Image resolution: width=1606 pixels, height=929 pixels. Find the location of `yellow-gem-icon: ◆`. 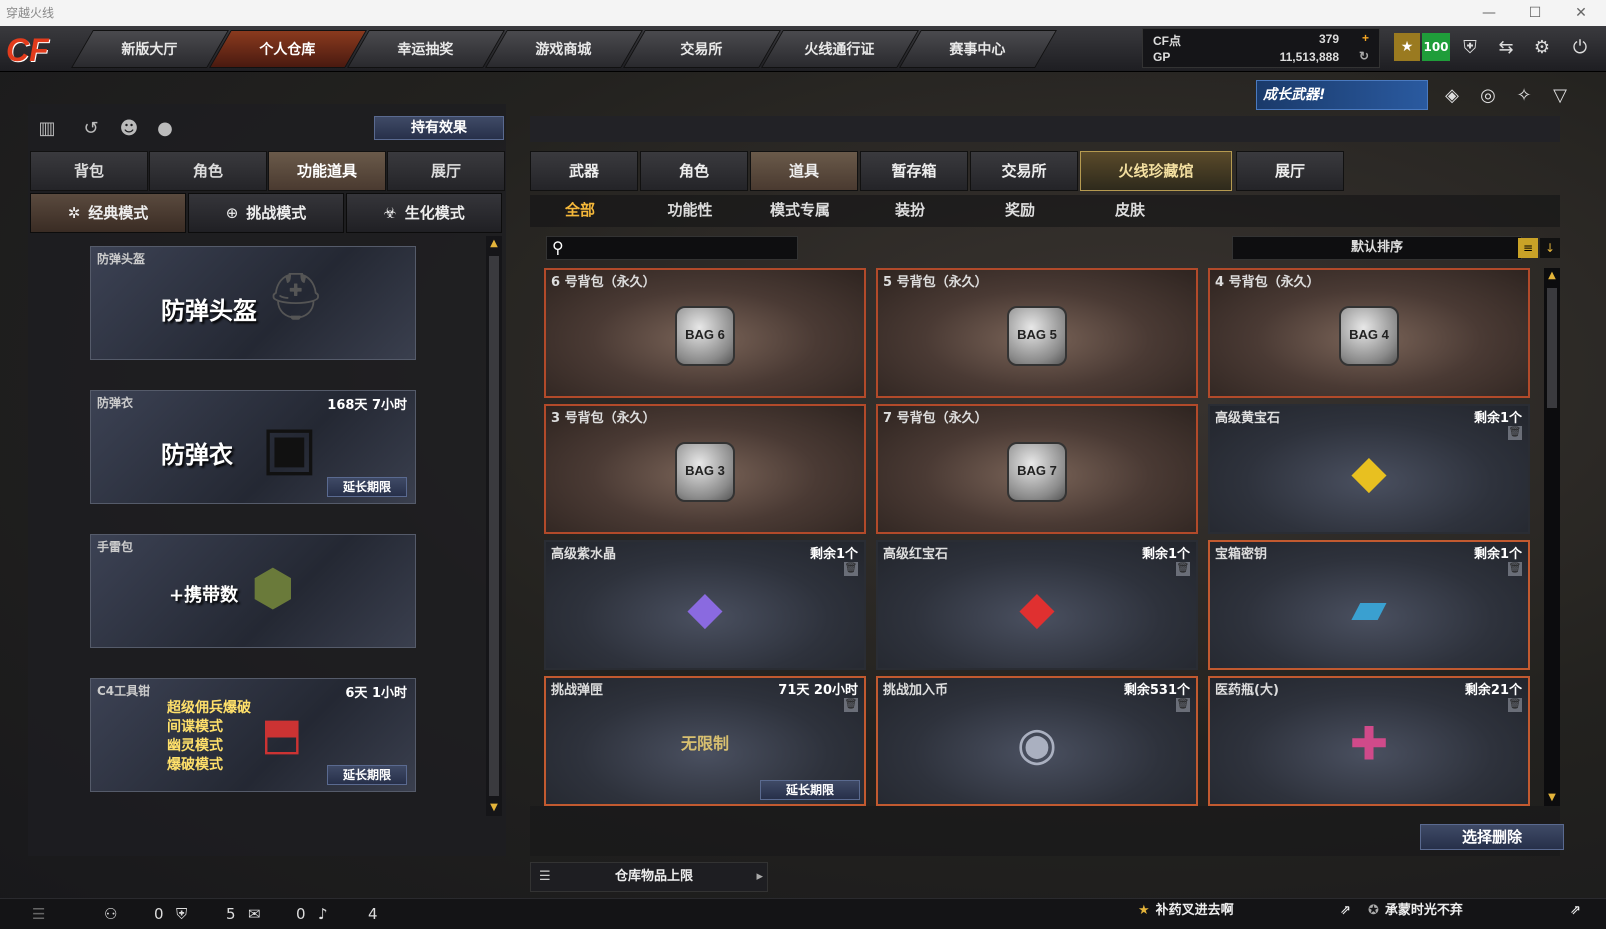

yellow-gem-icon: ◆ is located at coordinates (1369, 471).